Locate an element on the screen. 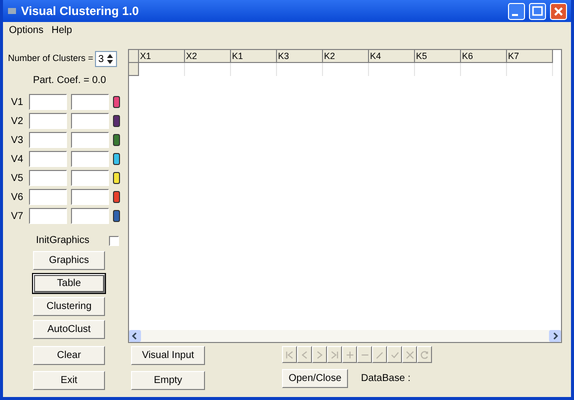 This screenshot has height=400, width=574. scroll-right-icon is located at coordinates (555, 336).